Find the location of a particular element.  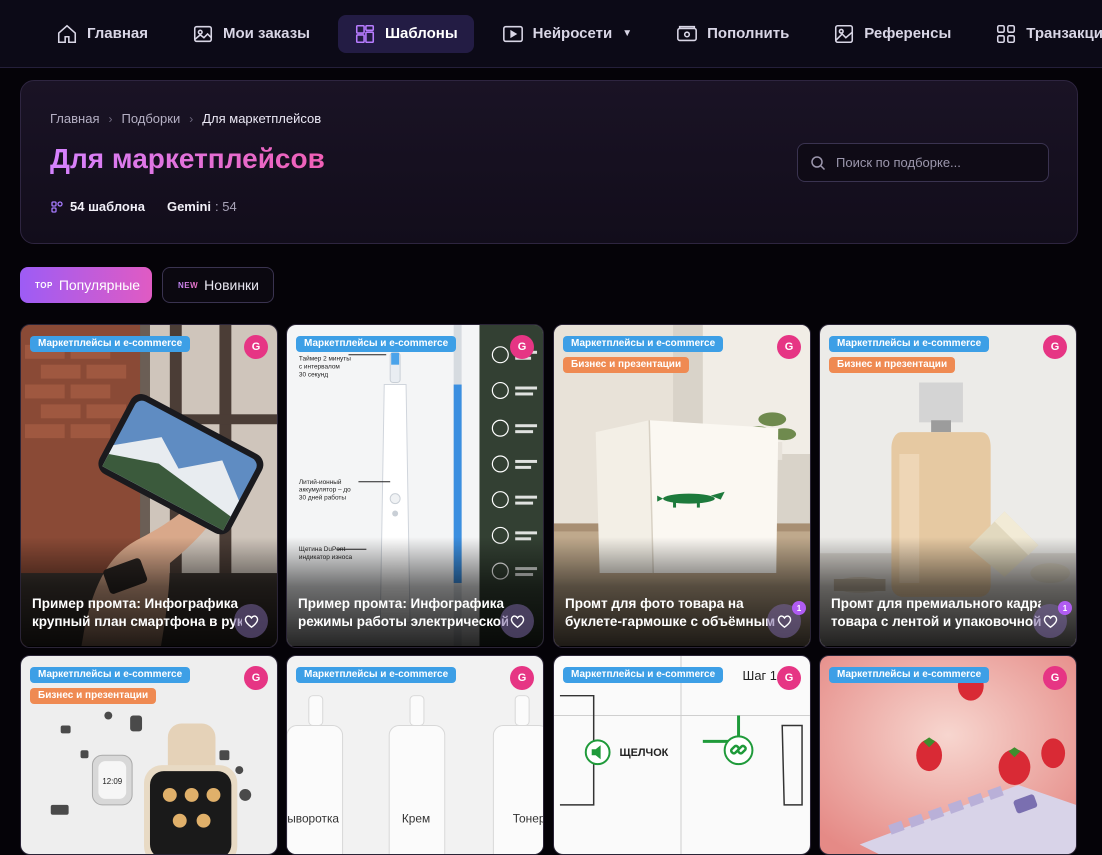

bottle-label: Тонер is located at coordinates (528, 819).